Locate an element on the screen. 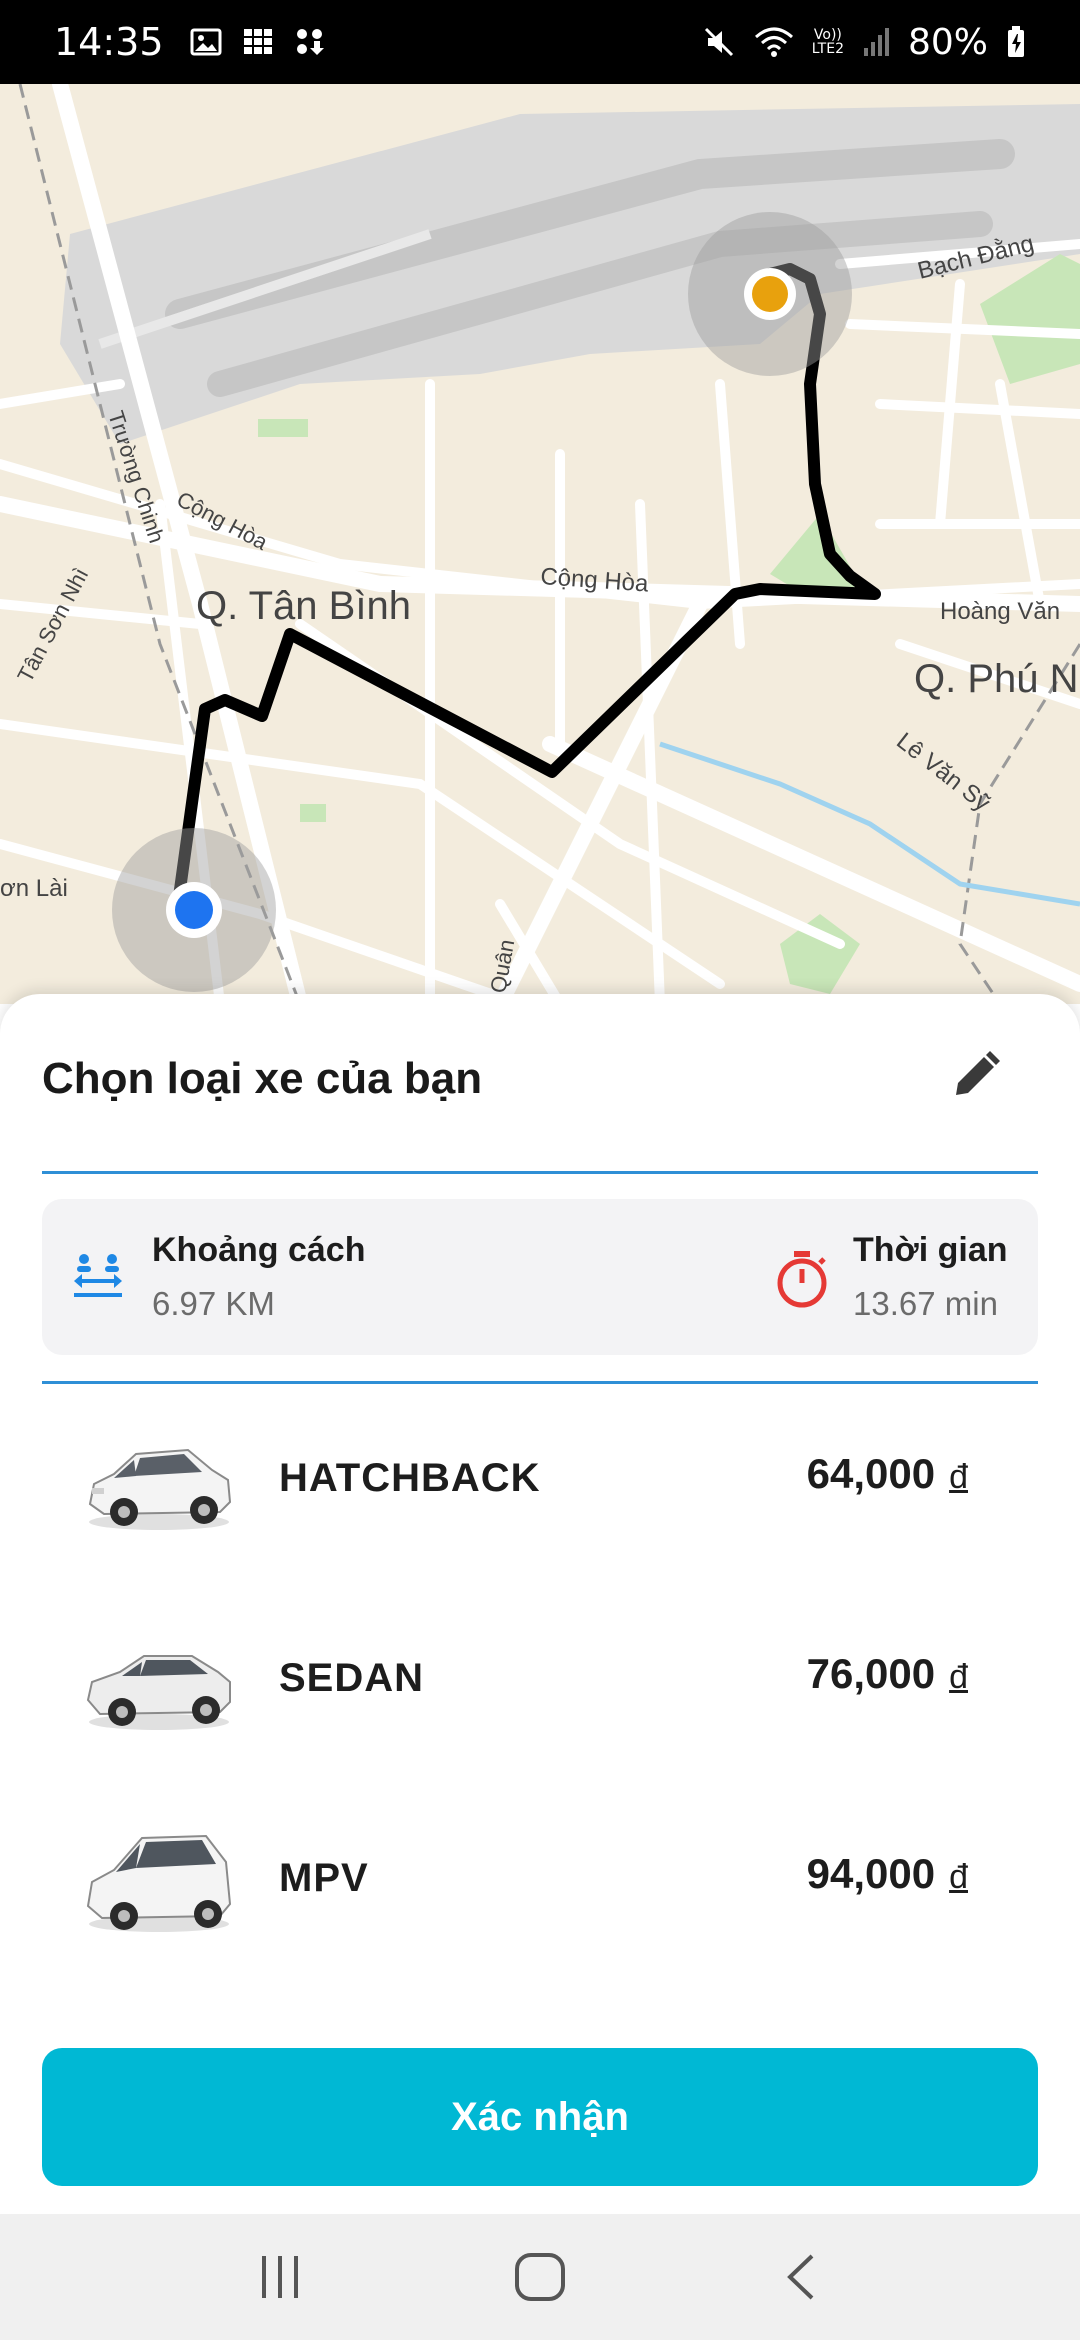 The width and height of the screenshot is (1080, 2340). battery-percent: 80% is located at coordinates (947, 42).